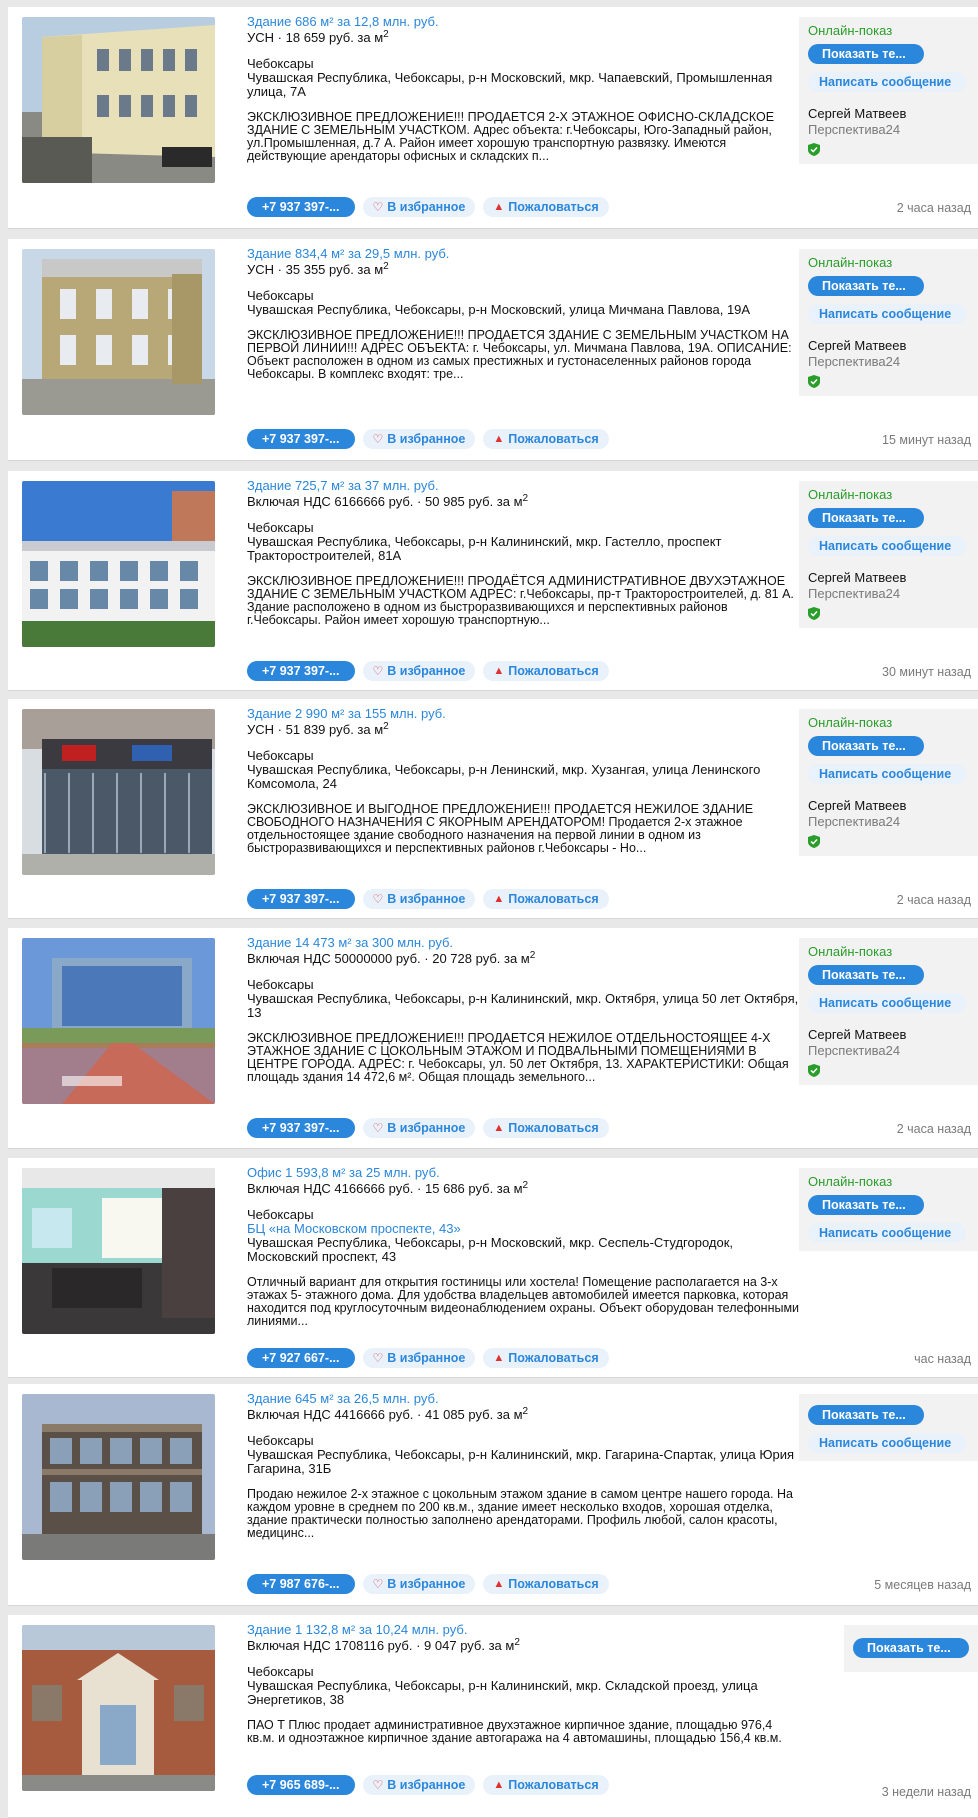  What do you see at coordinates (850, 951) in the screenshot?
I see `online-tour-label: Онлайн-показ` at bounding box center [850, 951].